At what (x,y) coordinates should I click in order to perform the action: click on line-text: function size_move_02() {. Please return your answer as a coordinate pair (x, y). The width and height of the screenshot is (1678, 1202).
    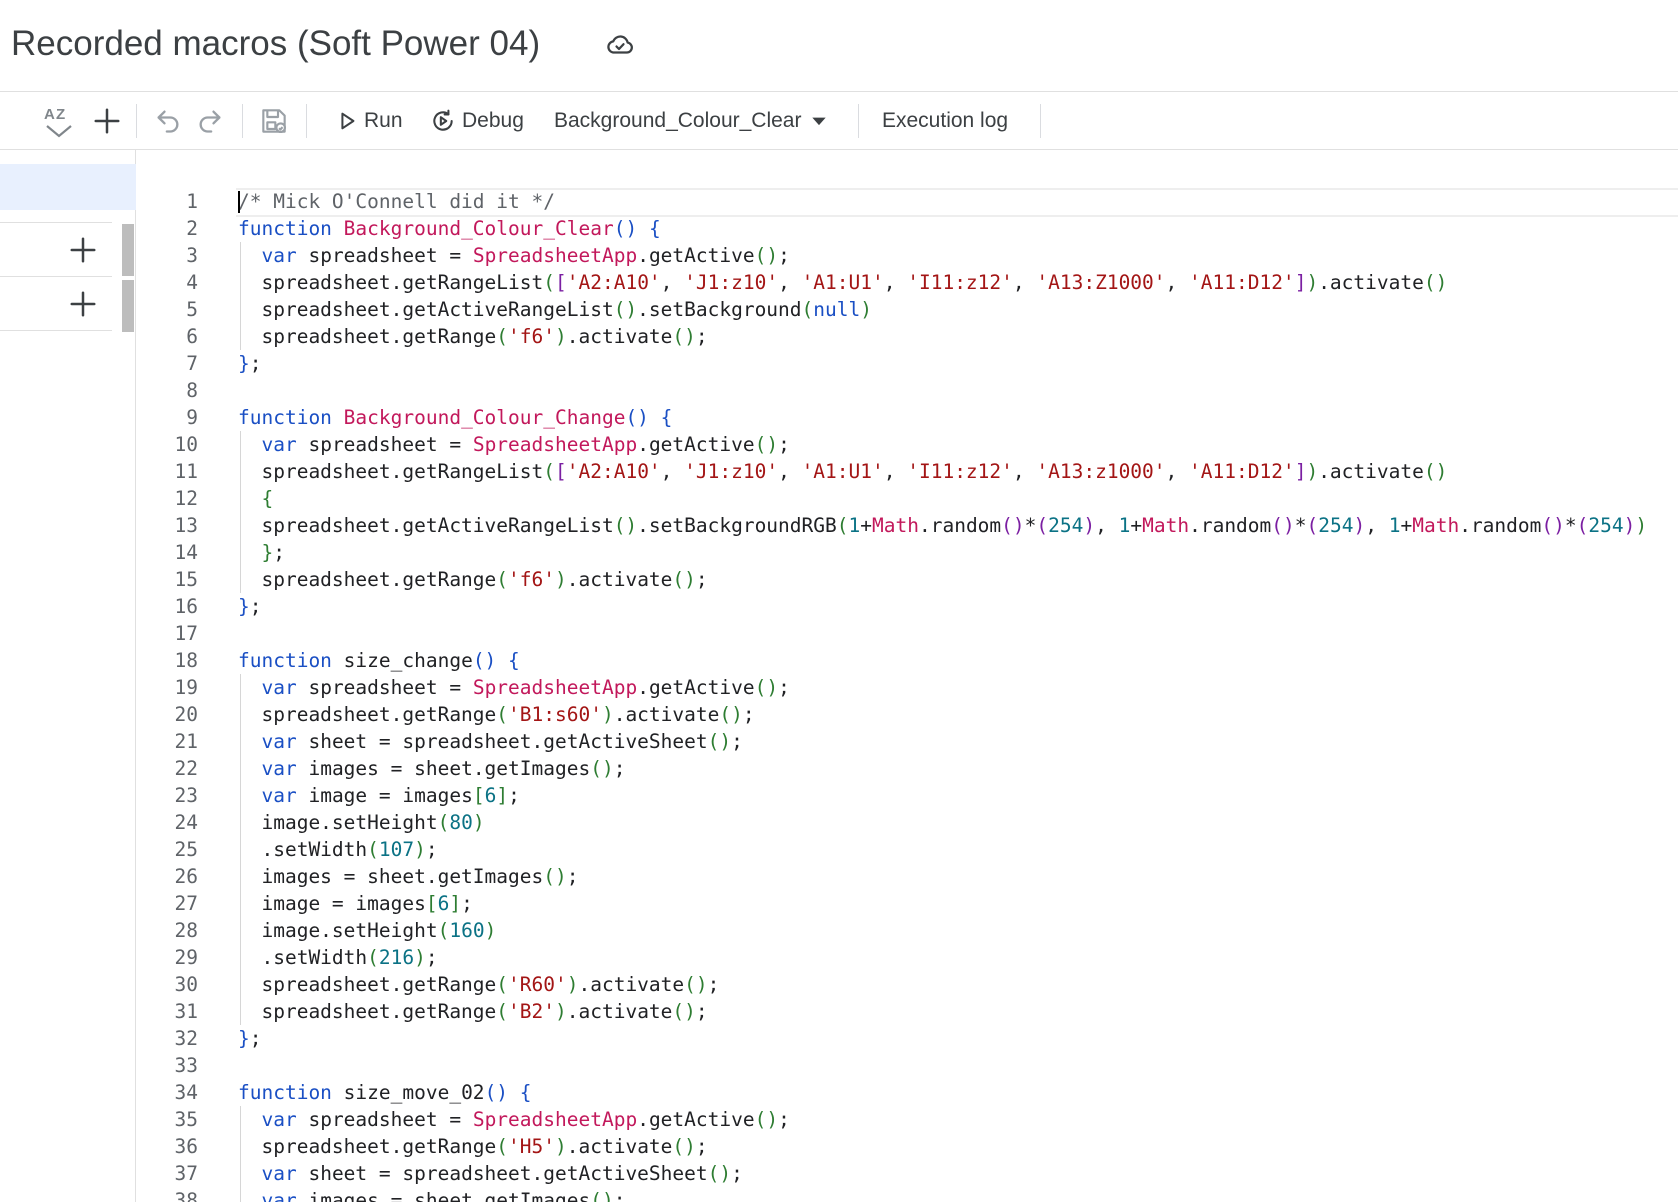
    Looking at the image, I should click on (385, 1092).